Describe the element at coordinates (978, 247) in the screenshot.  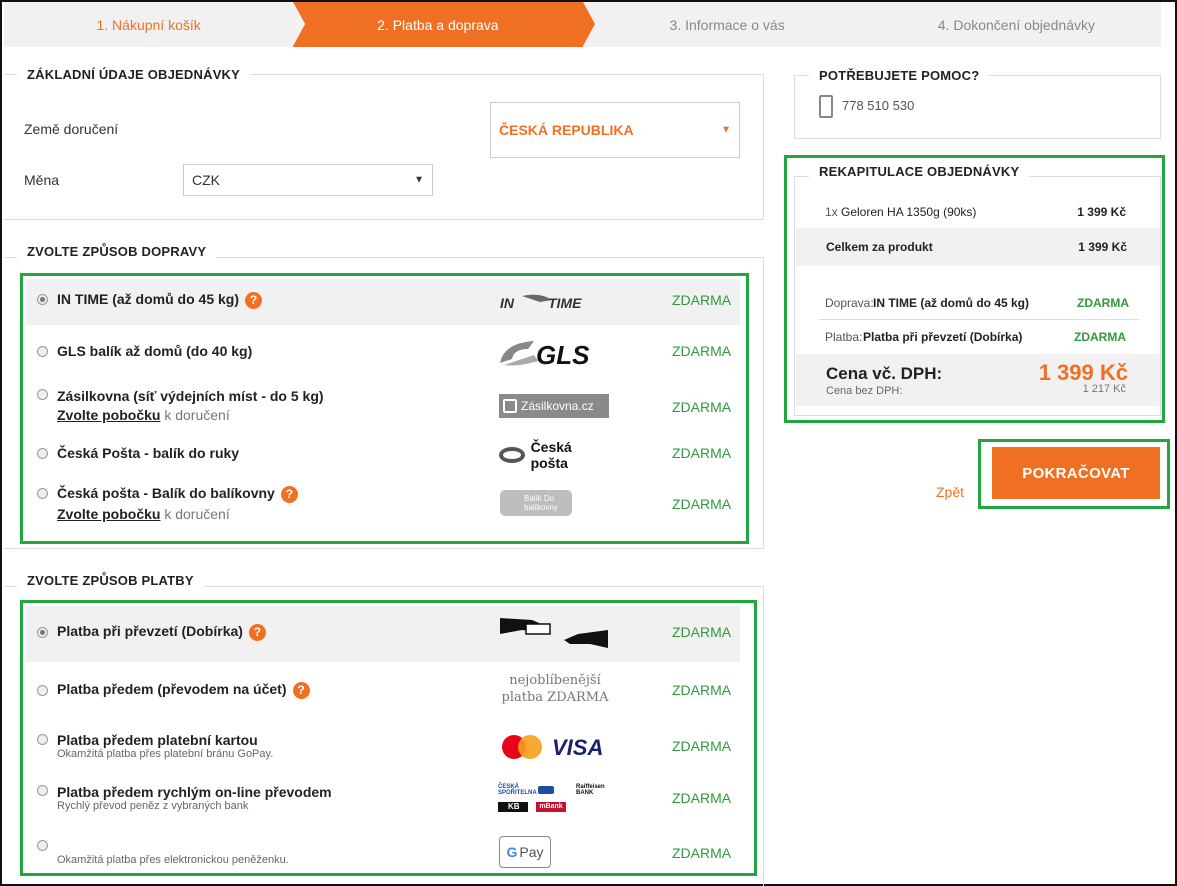
I see `summary-subtotal-row: Celkem za produkt 1 399 Kč` at that location.